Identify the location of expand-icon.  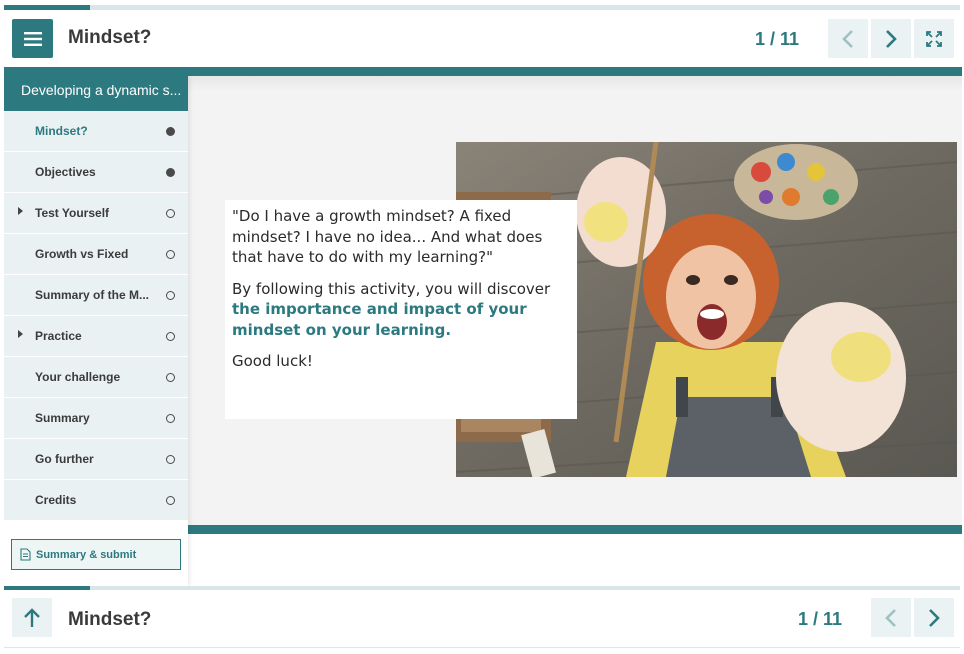
(934, 38).